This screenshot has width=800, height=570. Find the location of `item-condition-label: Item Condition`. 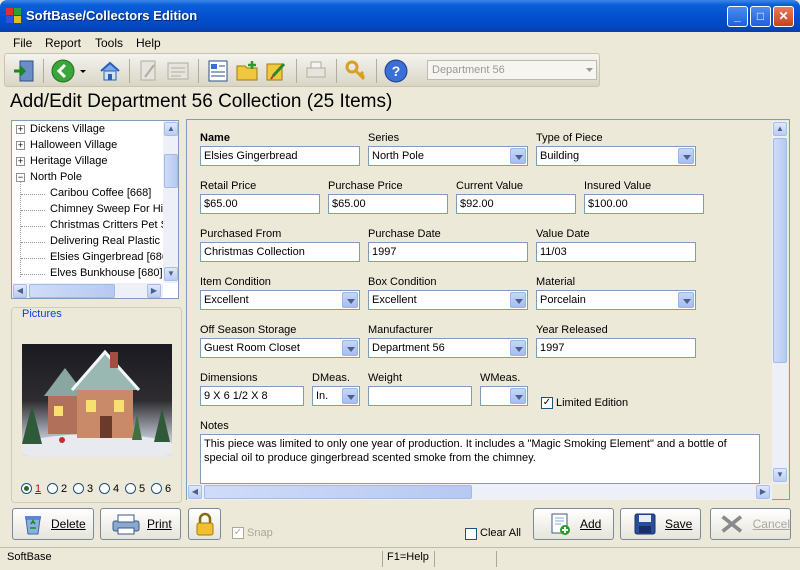

item-condition-label: Item Condition is located at coordinates (235, 282).